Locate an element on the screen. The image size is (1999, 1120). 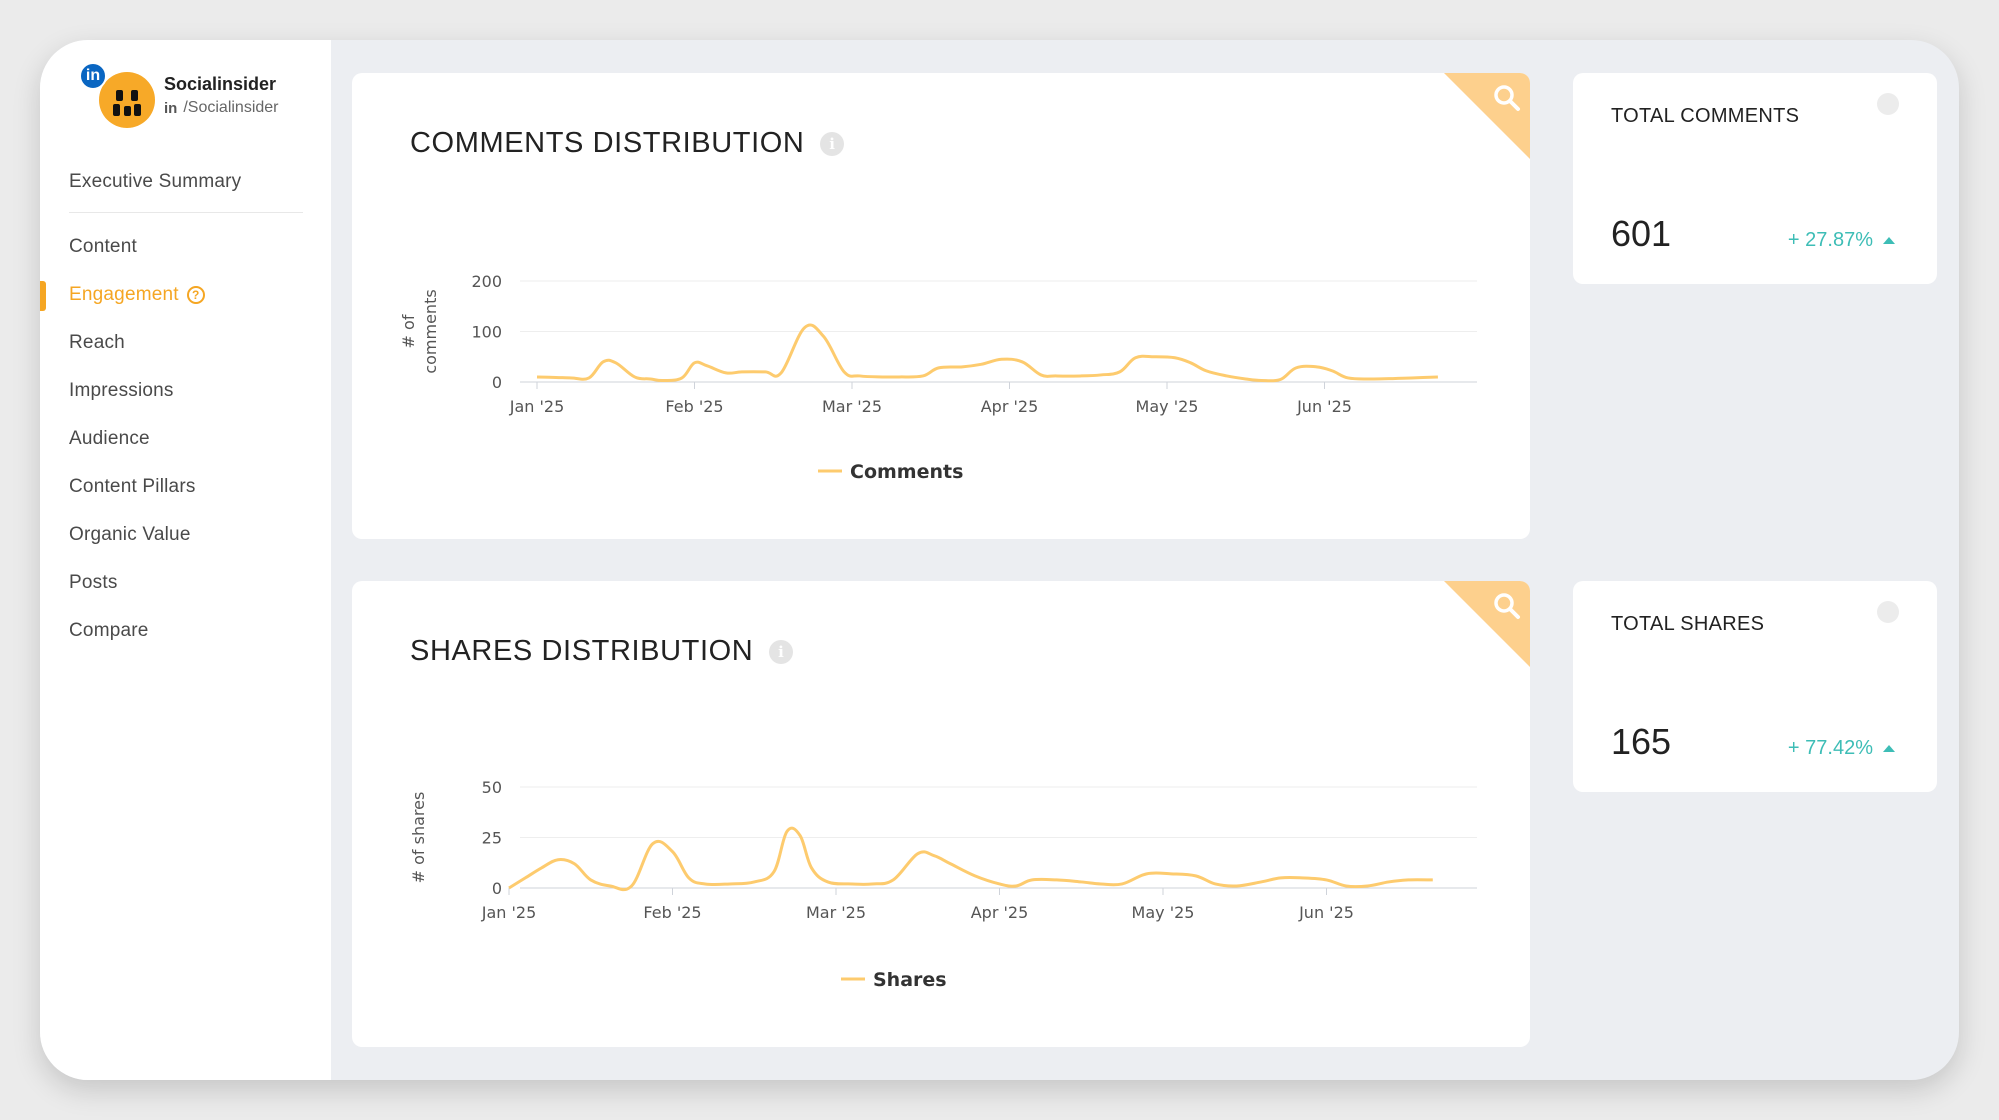
nav-item-engagement-label: Engagement is located at coordinates (124, 294).